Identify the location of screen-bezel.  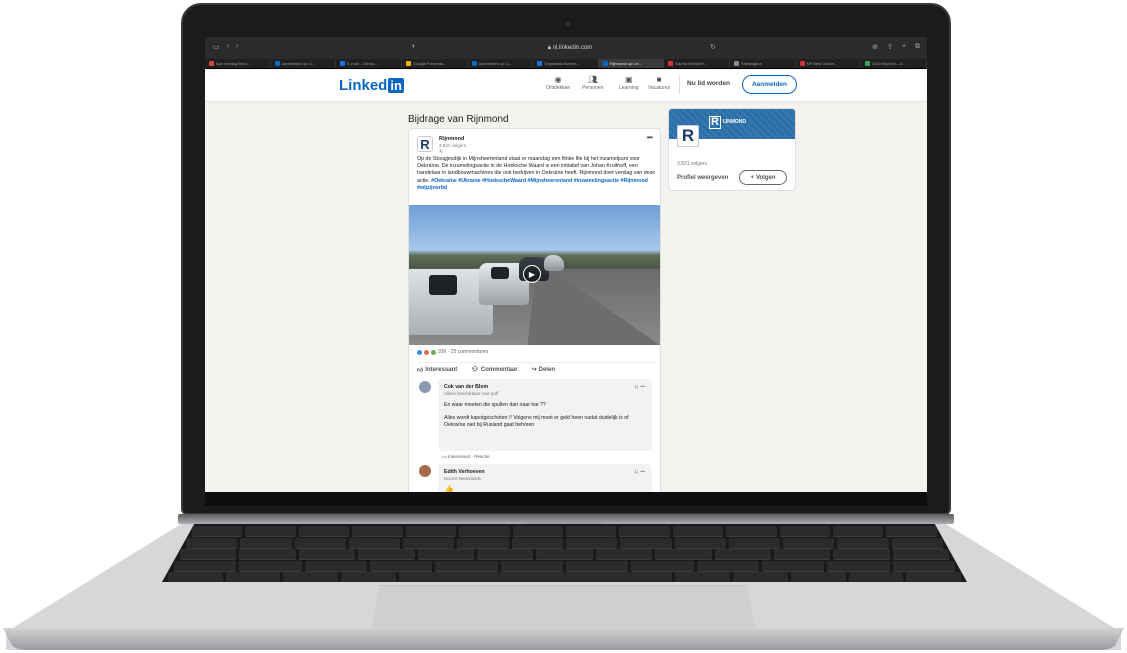
(566, 499).